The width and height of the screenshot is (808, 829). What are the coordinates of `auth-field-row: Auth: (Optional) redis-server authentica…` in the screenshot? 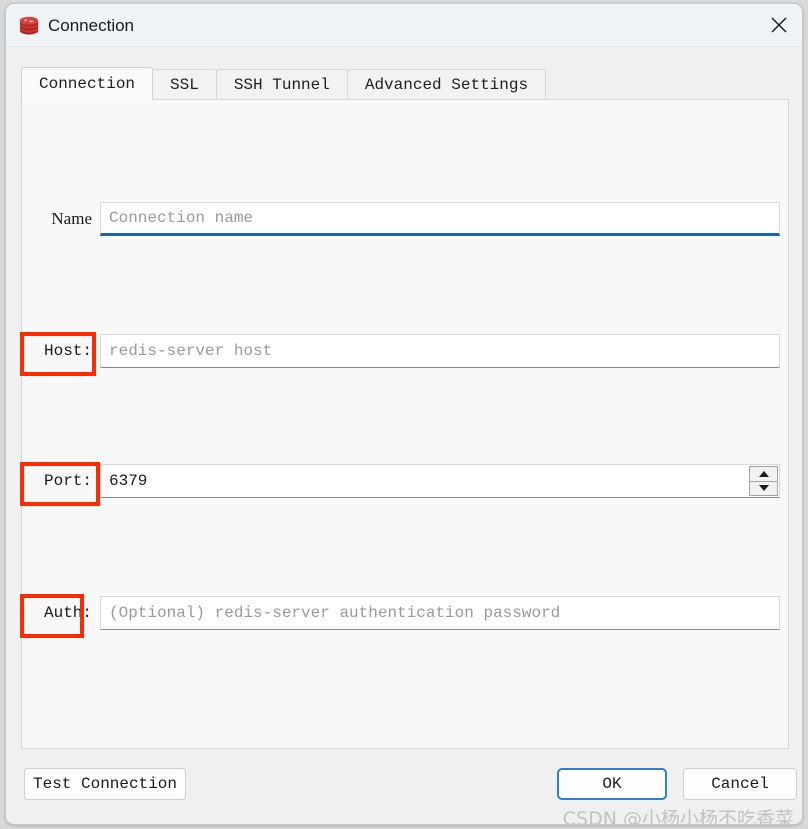 It's located at (405, 613).